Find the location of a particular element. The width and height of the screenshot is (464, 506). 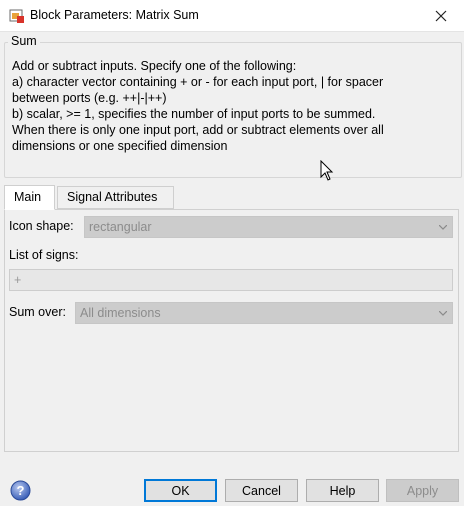

close-icon is located at coordinates (441, 15).